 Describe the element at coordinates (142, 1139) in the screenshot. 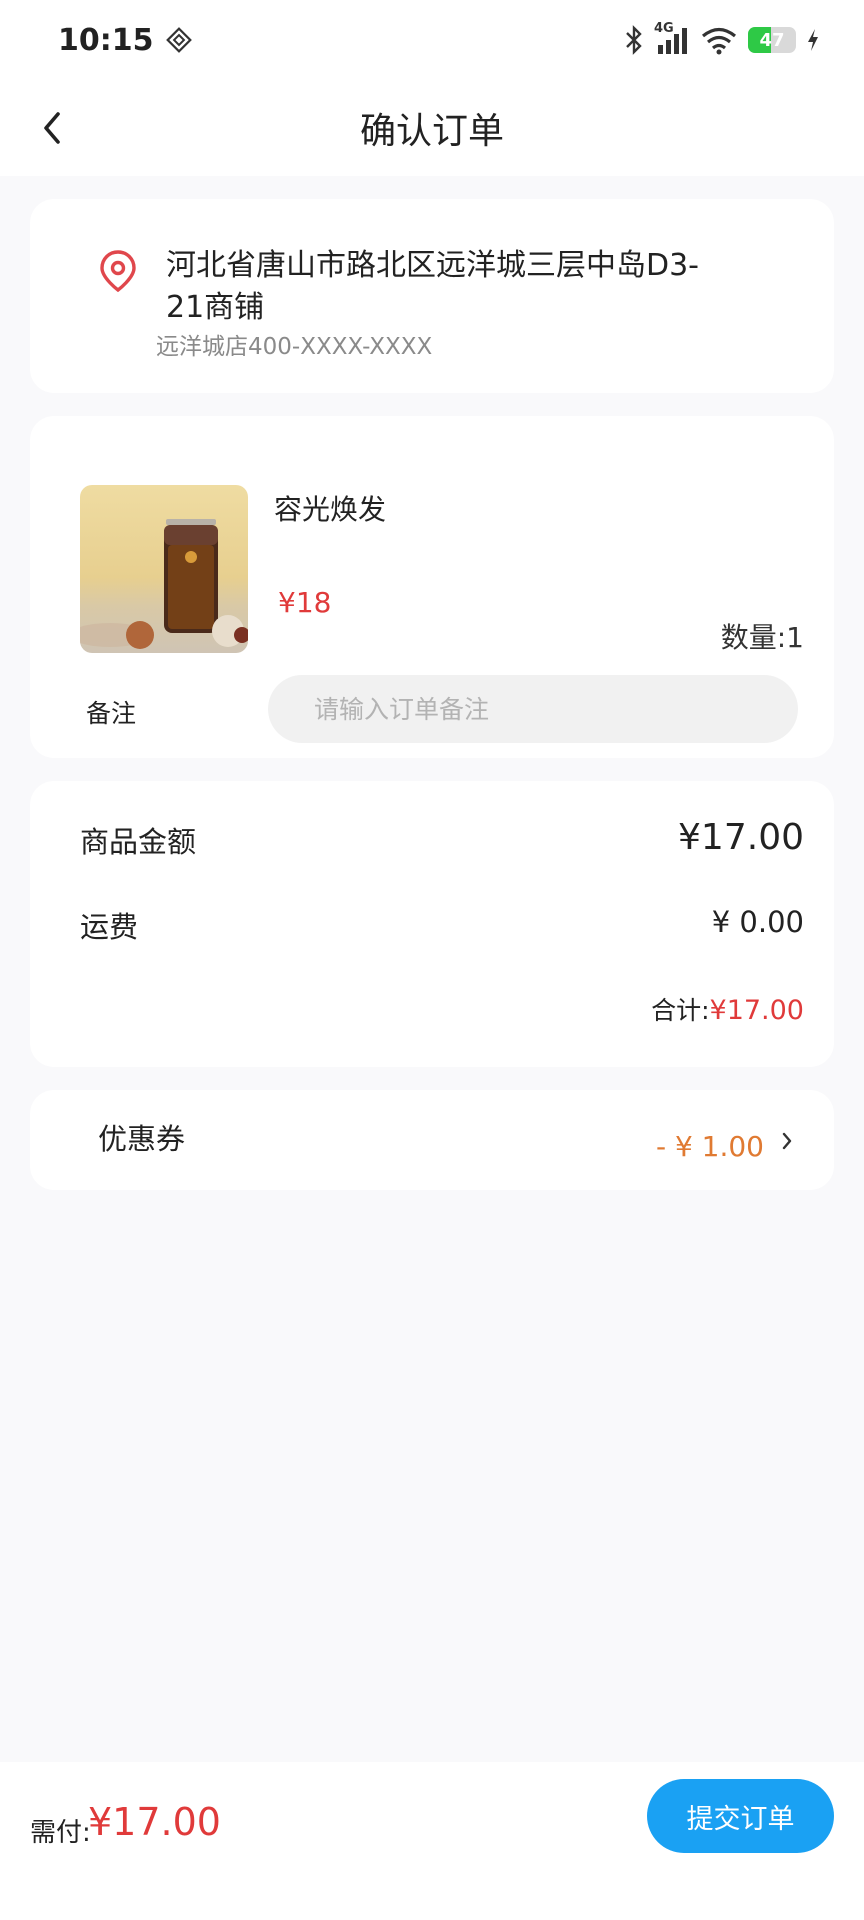

I see `coupon-label: 优惠券` at that location.